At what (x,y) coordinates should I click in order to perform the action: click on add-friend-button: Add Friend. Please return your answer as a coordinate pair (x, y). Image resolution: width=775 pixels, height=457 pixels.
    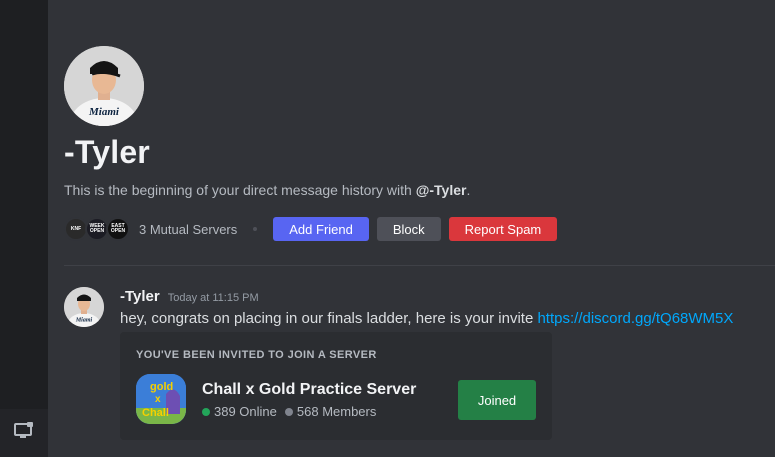
    Looking at the image, I should click on (321, 229).